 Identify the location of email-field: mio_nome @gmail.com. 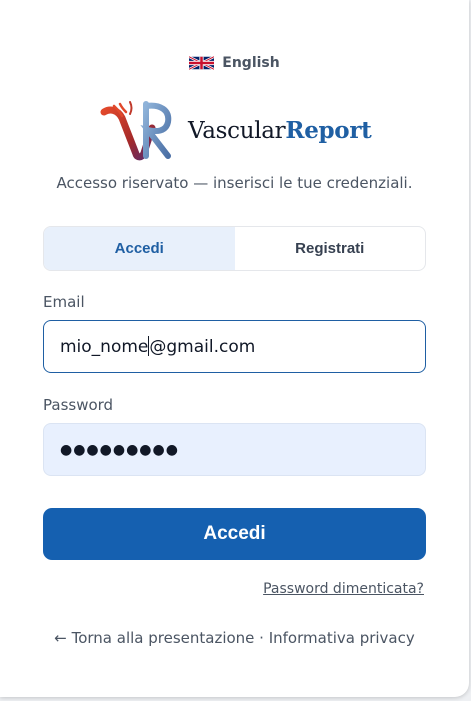
(234, 346).